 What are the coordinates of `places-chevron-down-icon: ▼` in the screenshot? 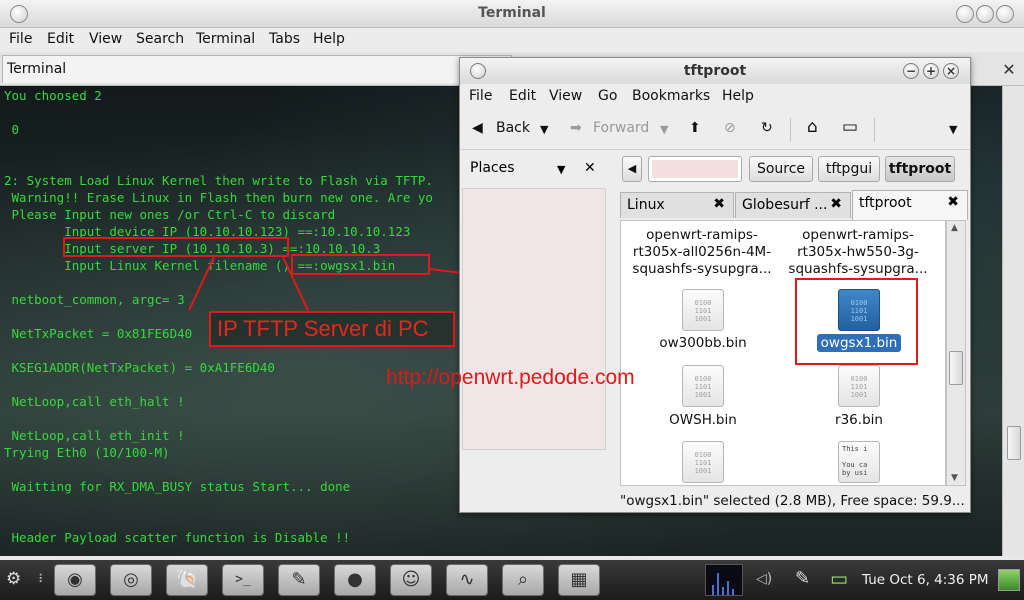 It's located at (561, 169).